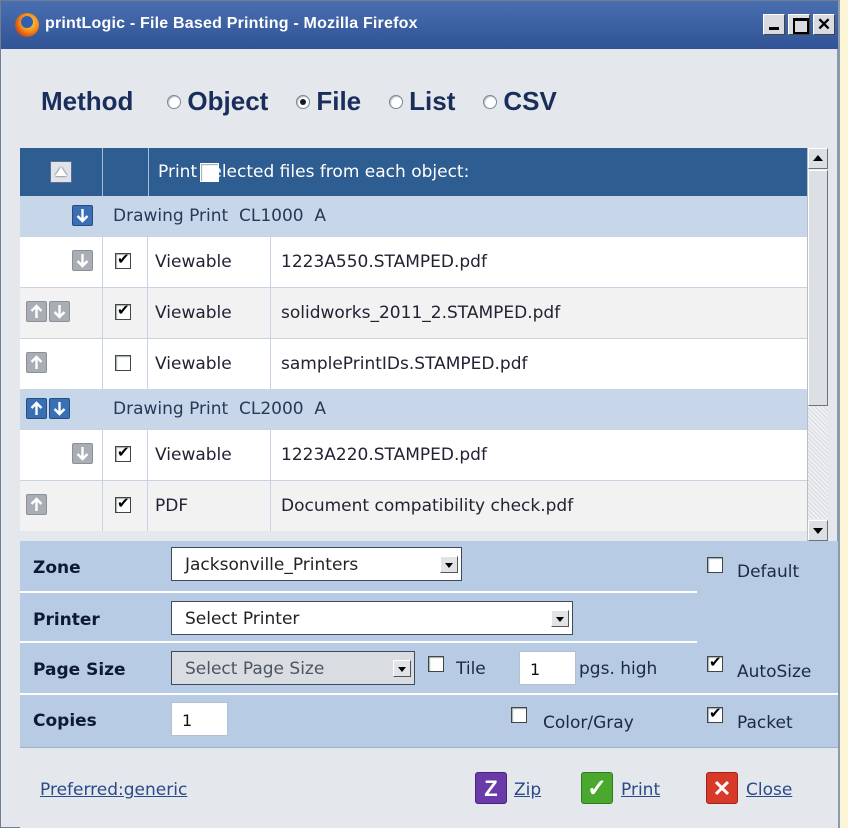 This screenshot has height=828, width=848. Describe the element at coordinates (530, 101) in the screenshot. I see `method-option-label: CSV` at that location.